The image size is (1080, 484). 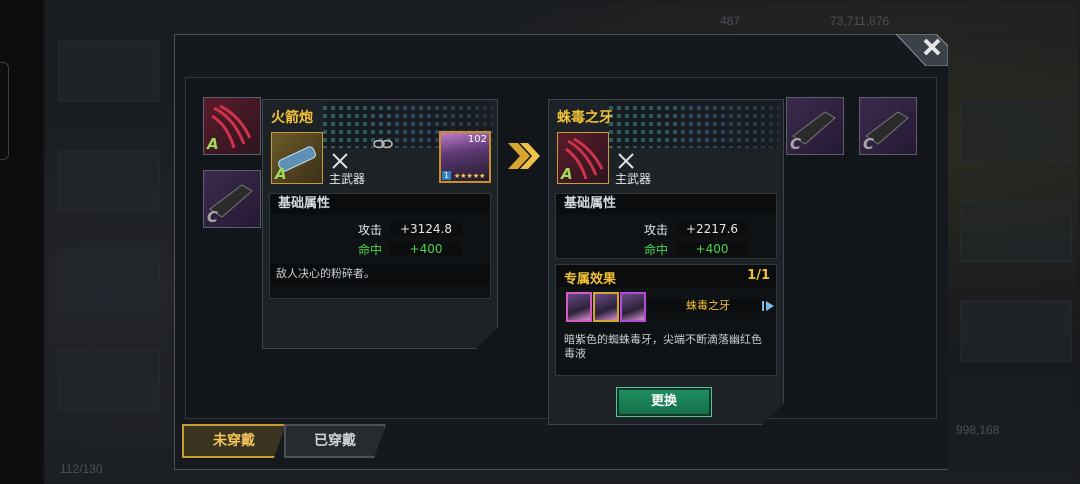 I want to click on equipped-hero-portrait: 102 1 ★★★★★, so click(x=465, y=157).